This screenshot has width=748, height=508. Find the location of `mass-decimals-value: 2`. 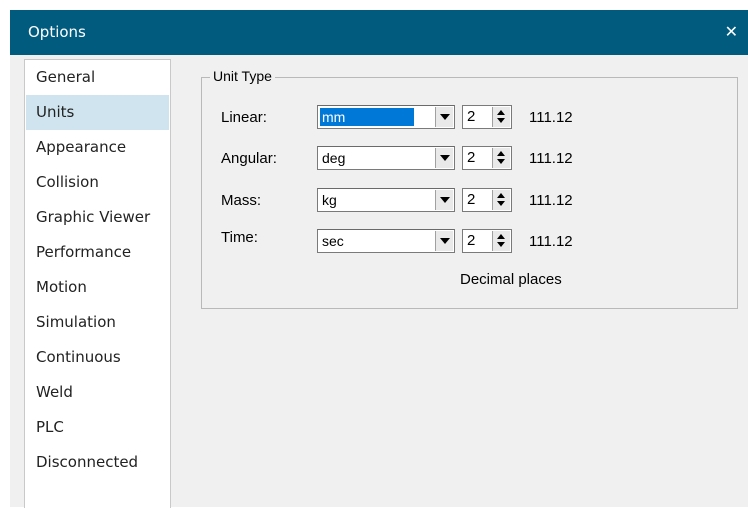

mass-decimals-value: 2 is located at coordinates (471, 199).